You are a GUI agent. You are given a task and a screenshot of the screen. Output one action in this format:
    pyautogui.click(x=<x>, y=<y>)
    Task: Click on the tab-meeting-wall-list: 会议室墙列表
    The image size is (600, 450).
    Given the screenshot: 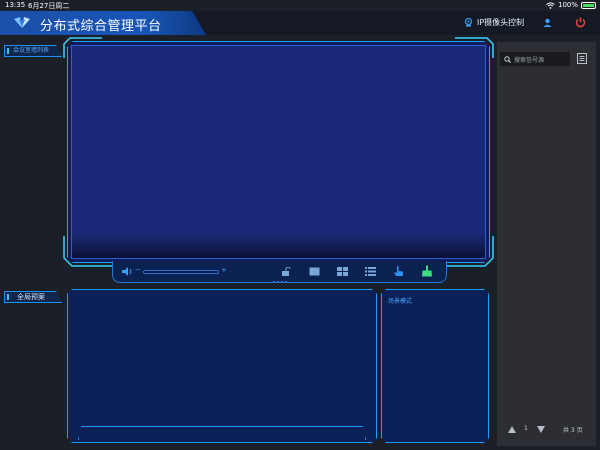 What is the action you would take?
    pyautogui.click(x=33, y=51)
    